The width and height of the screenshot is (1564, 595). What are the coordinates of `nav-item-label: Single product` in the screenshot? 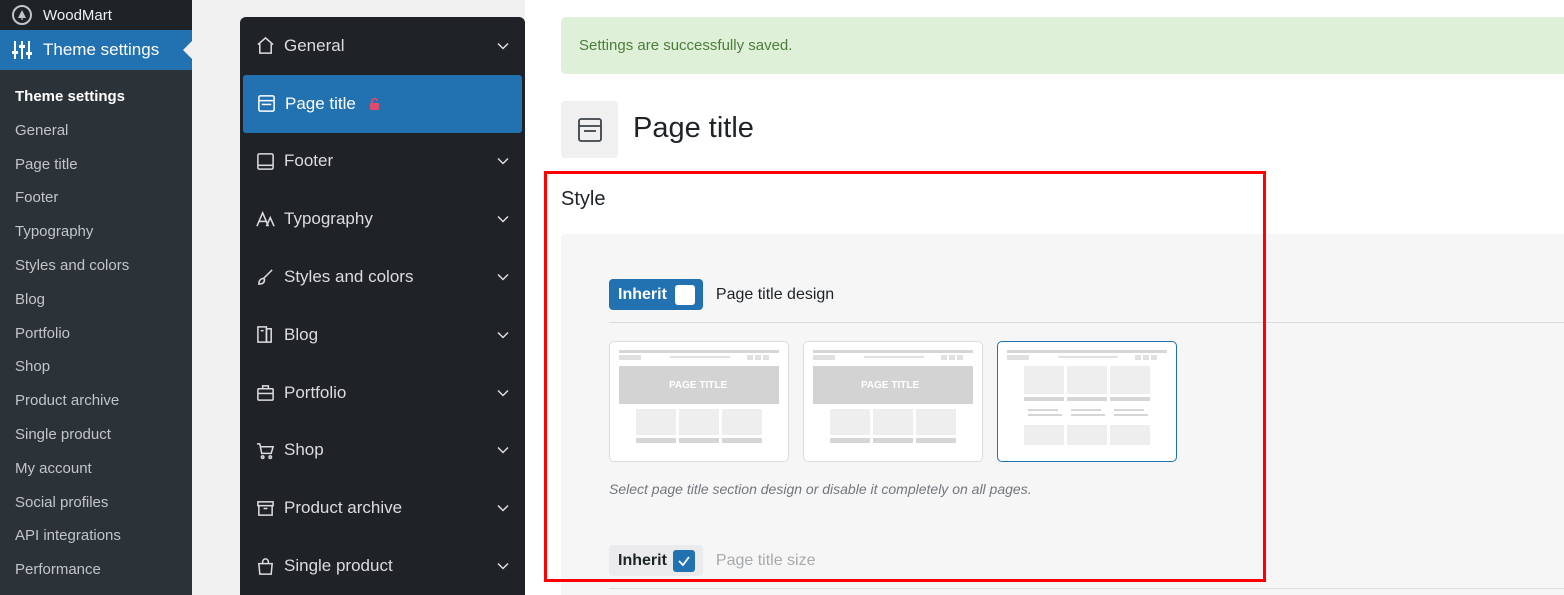 It's located at (338, 566).